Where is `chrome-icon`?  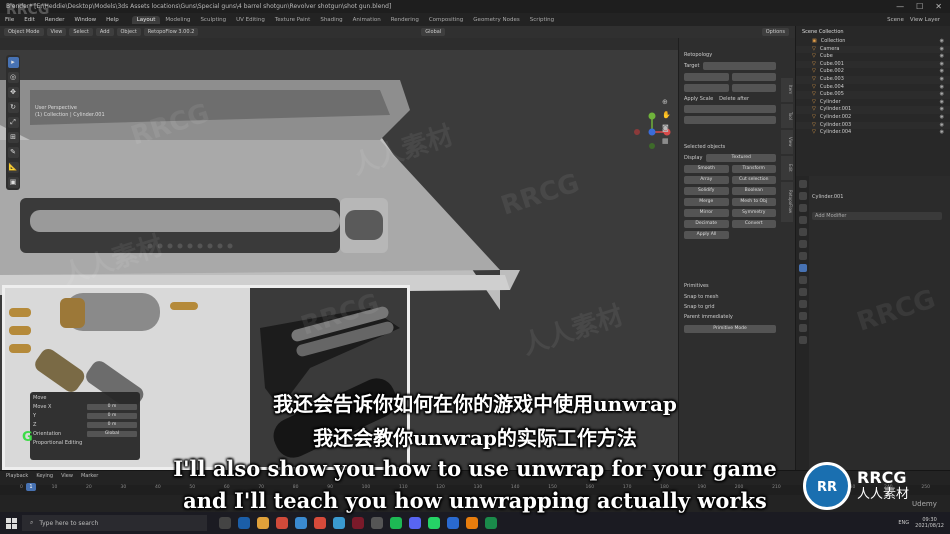
chrome-icon is located at coordinates (320, 523).